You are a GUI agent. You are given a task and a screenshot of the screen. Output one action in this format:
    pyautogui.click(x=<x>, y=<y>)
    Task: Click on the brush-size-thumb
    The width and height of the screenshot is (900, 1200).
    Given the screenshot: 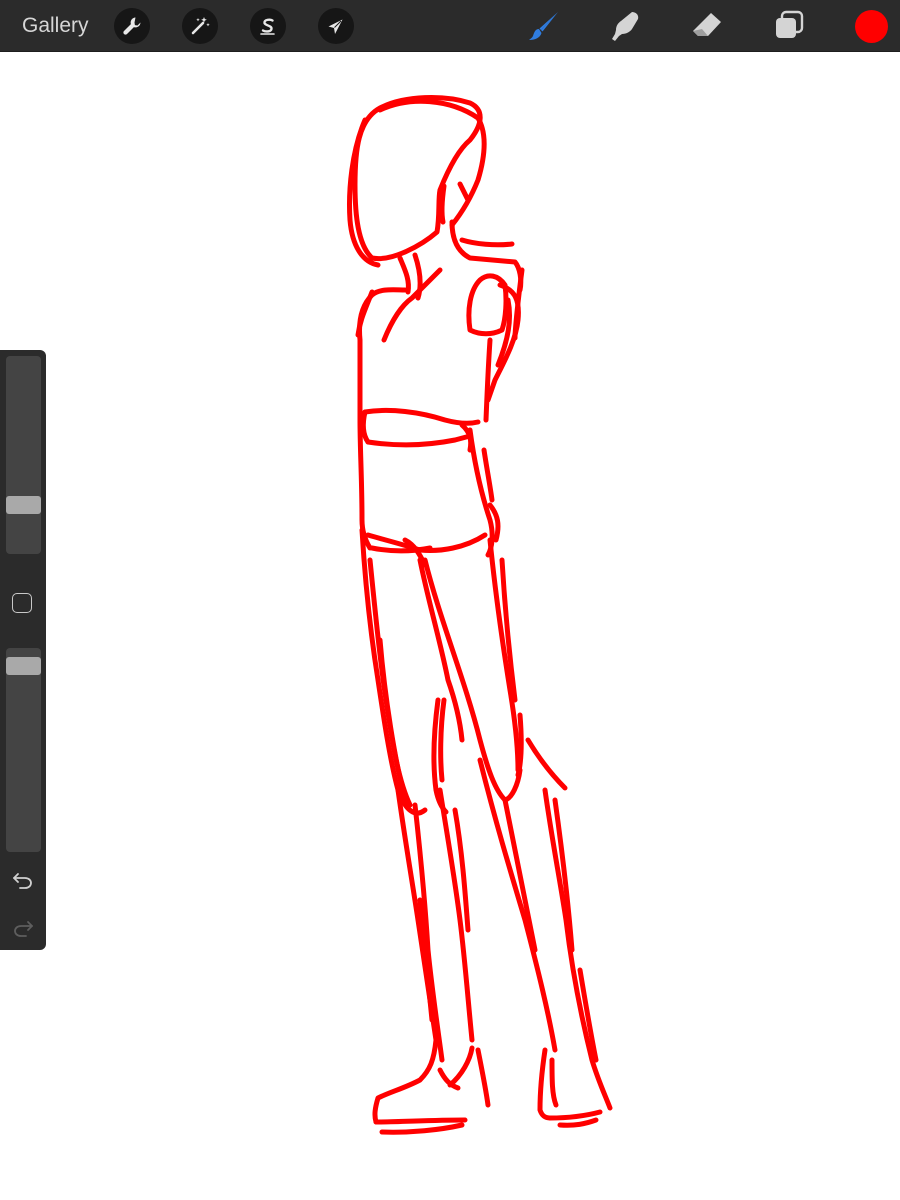 What is the action you would take?
    pyautogui.click(x=23, y=505)
    